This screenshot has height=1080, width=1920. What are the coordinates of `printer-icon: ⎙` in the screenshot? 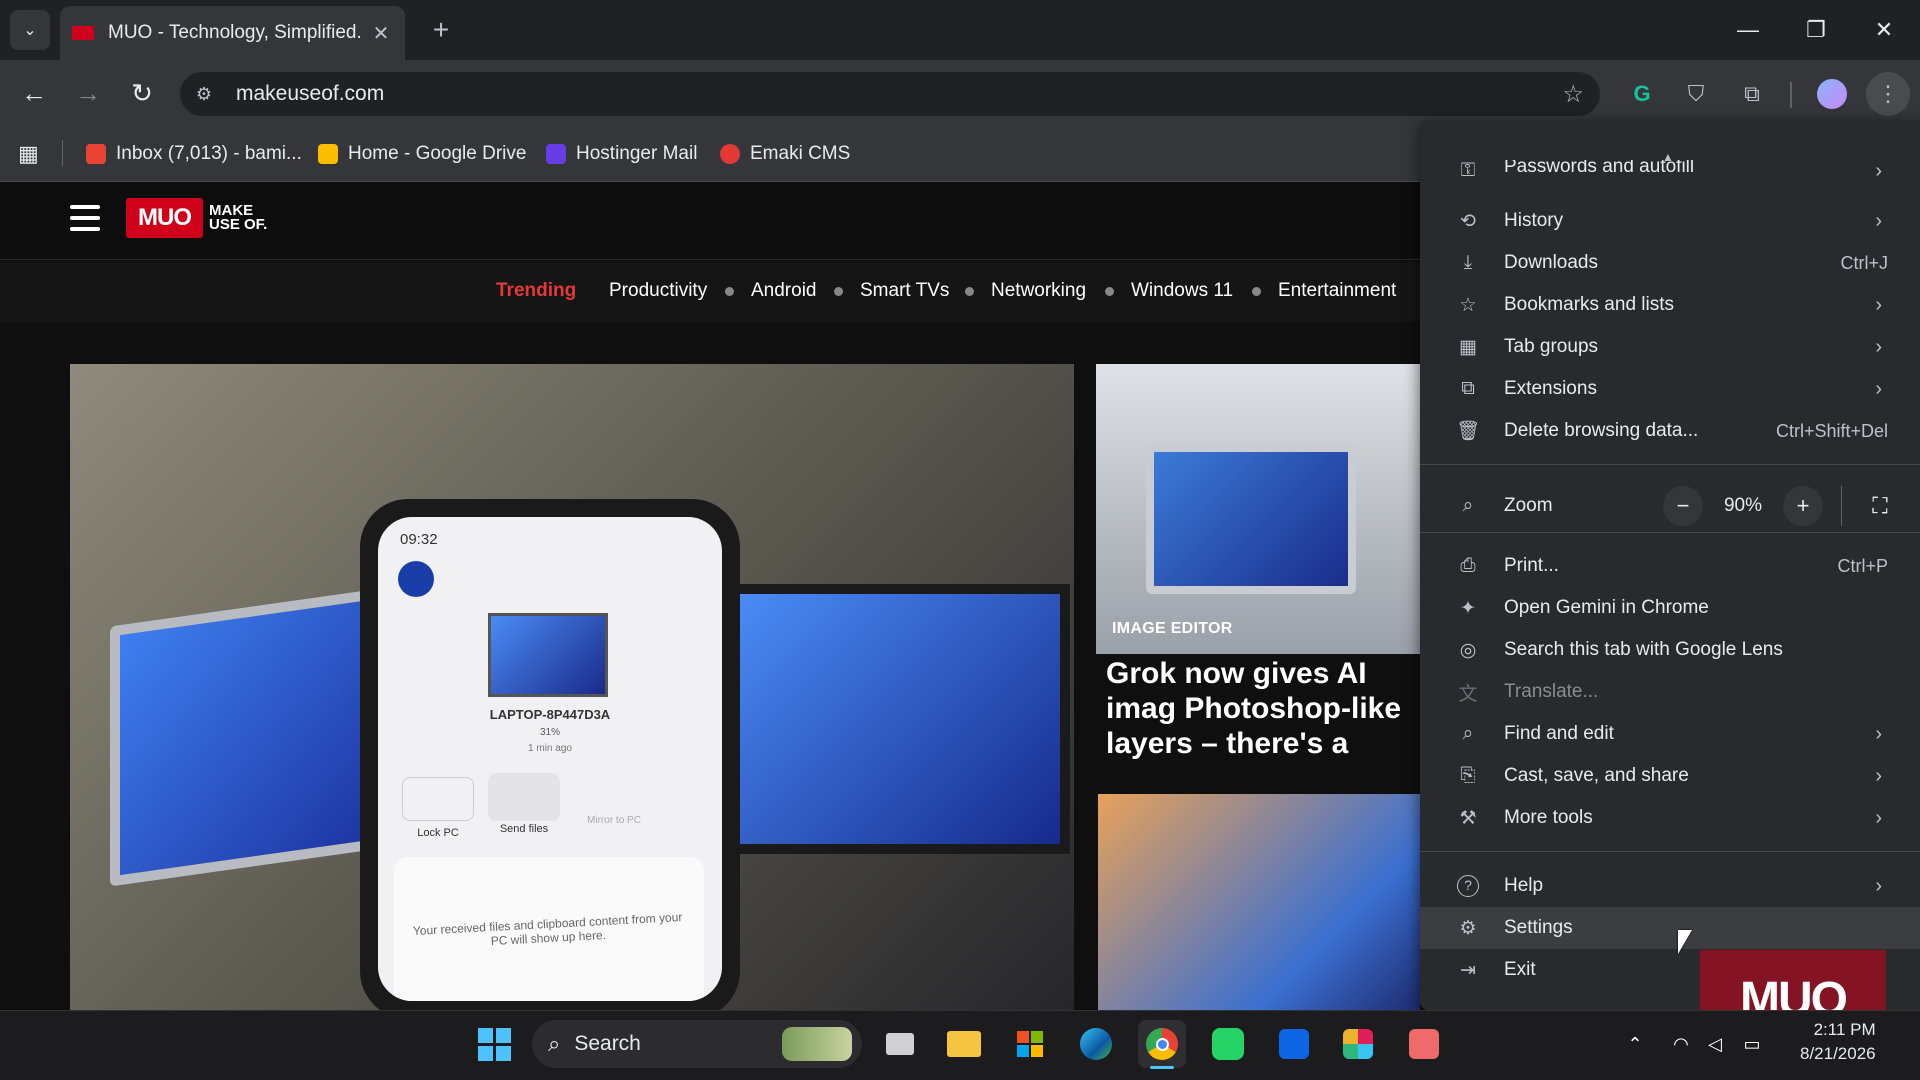 It's located at (1468, 565).